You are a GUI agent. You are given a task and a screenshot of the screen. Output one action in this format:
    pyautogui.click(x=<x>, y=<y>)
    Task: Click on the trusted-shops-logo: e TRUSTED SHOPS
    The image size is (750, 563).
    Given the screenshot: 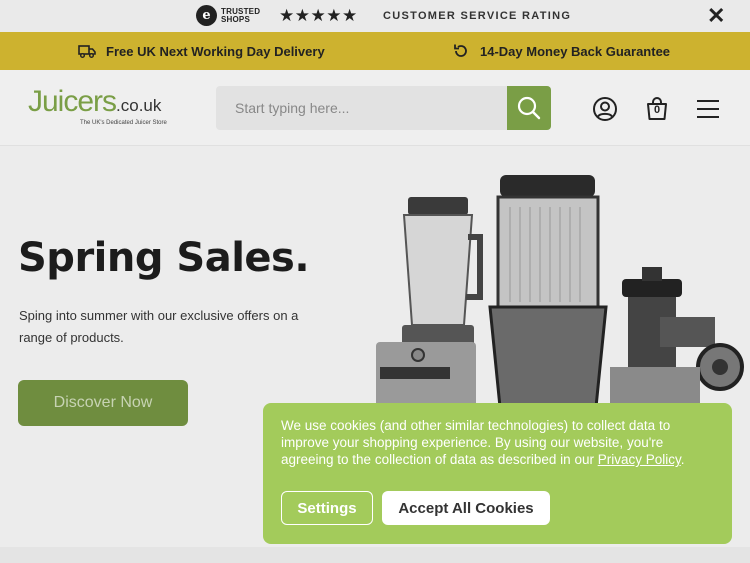 What is the action you would take?
    pyautogui.click(x=228, y=15)
    